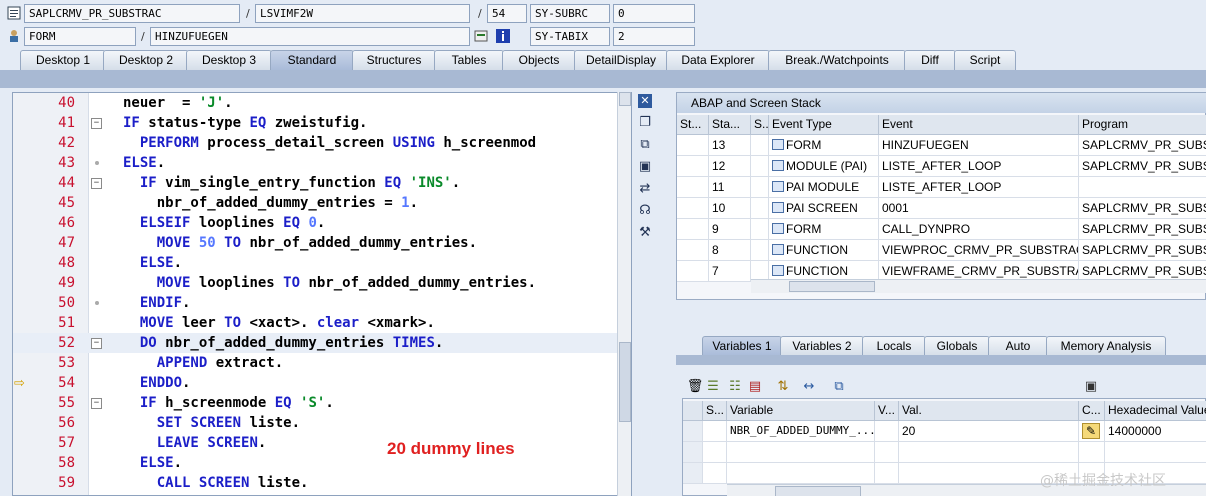 This screenshot has height=496, width=1206. I want to click on stack-cell: 13, so click(730, 145).